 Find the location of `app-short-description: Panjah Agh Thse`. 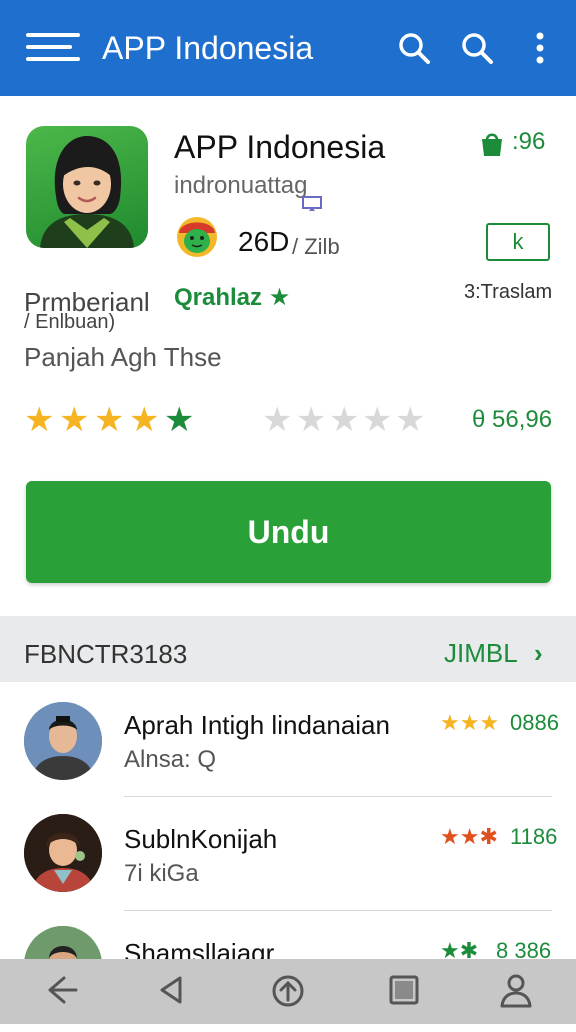

app-short-description: Panjah Agh Thse is located at coordinates (123, 357).